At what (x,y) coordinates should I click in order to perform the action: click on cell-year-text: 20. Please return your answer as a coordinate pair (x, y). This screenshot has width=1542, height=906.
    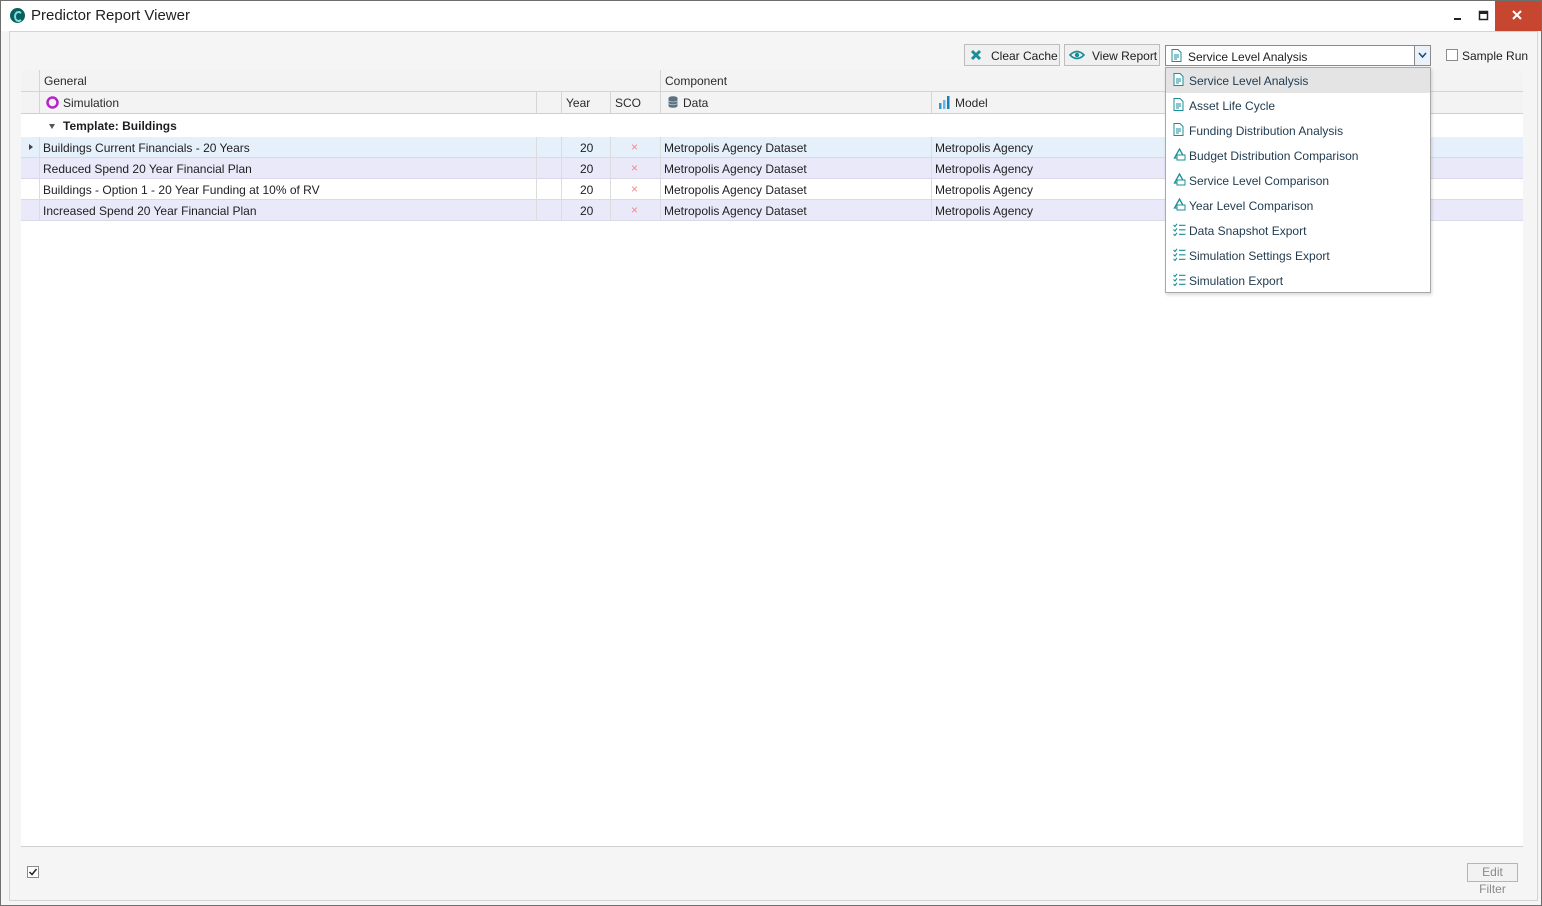
    Looking at the image, I should click on (587, 211).